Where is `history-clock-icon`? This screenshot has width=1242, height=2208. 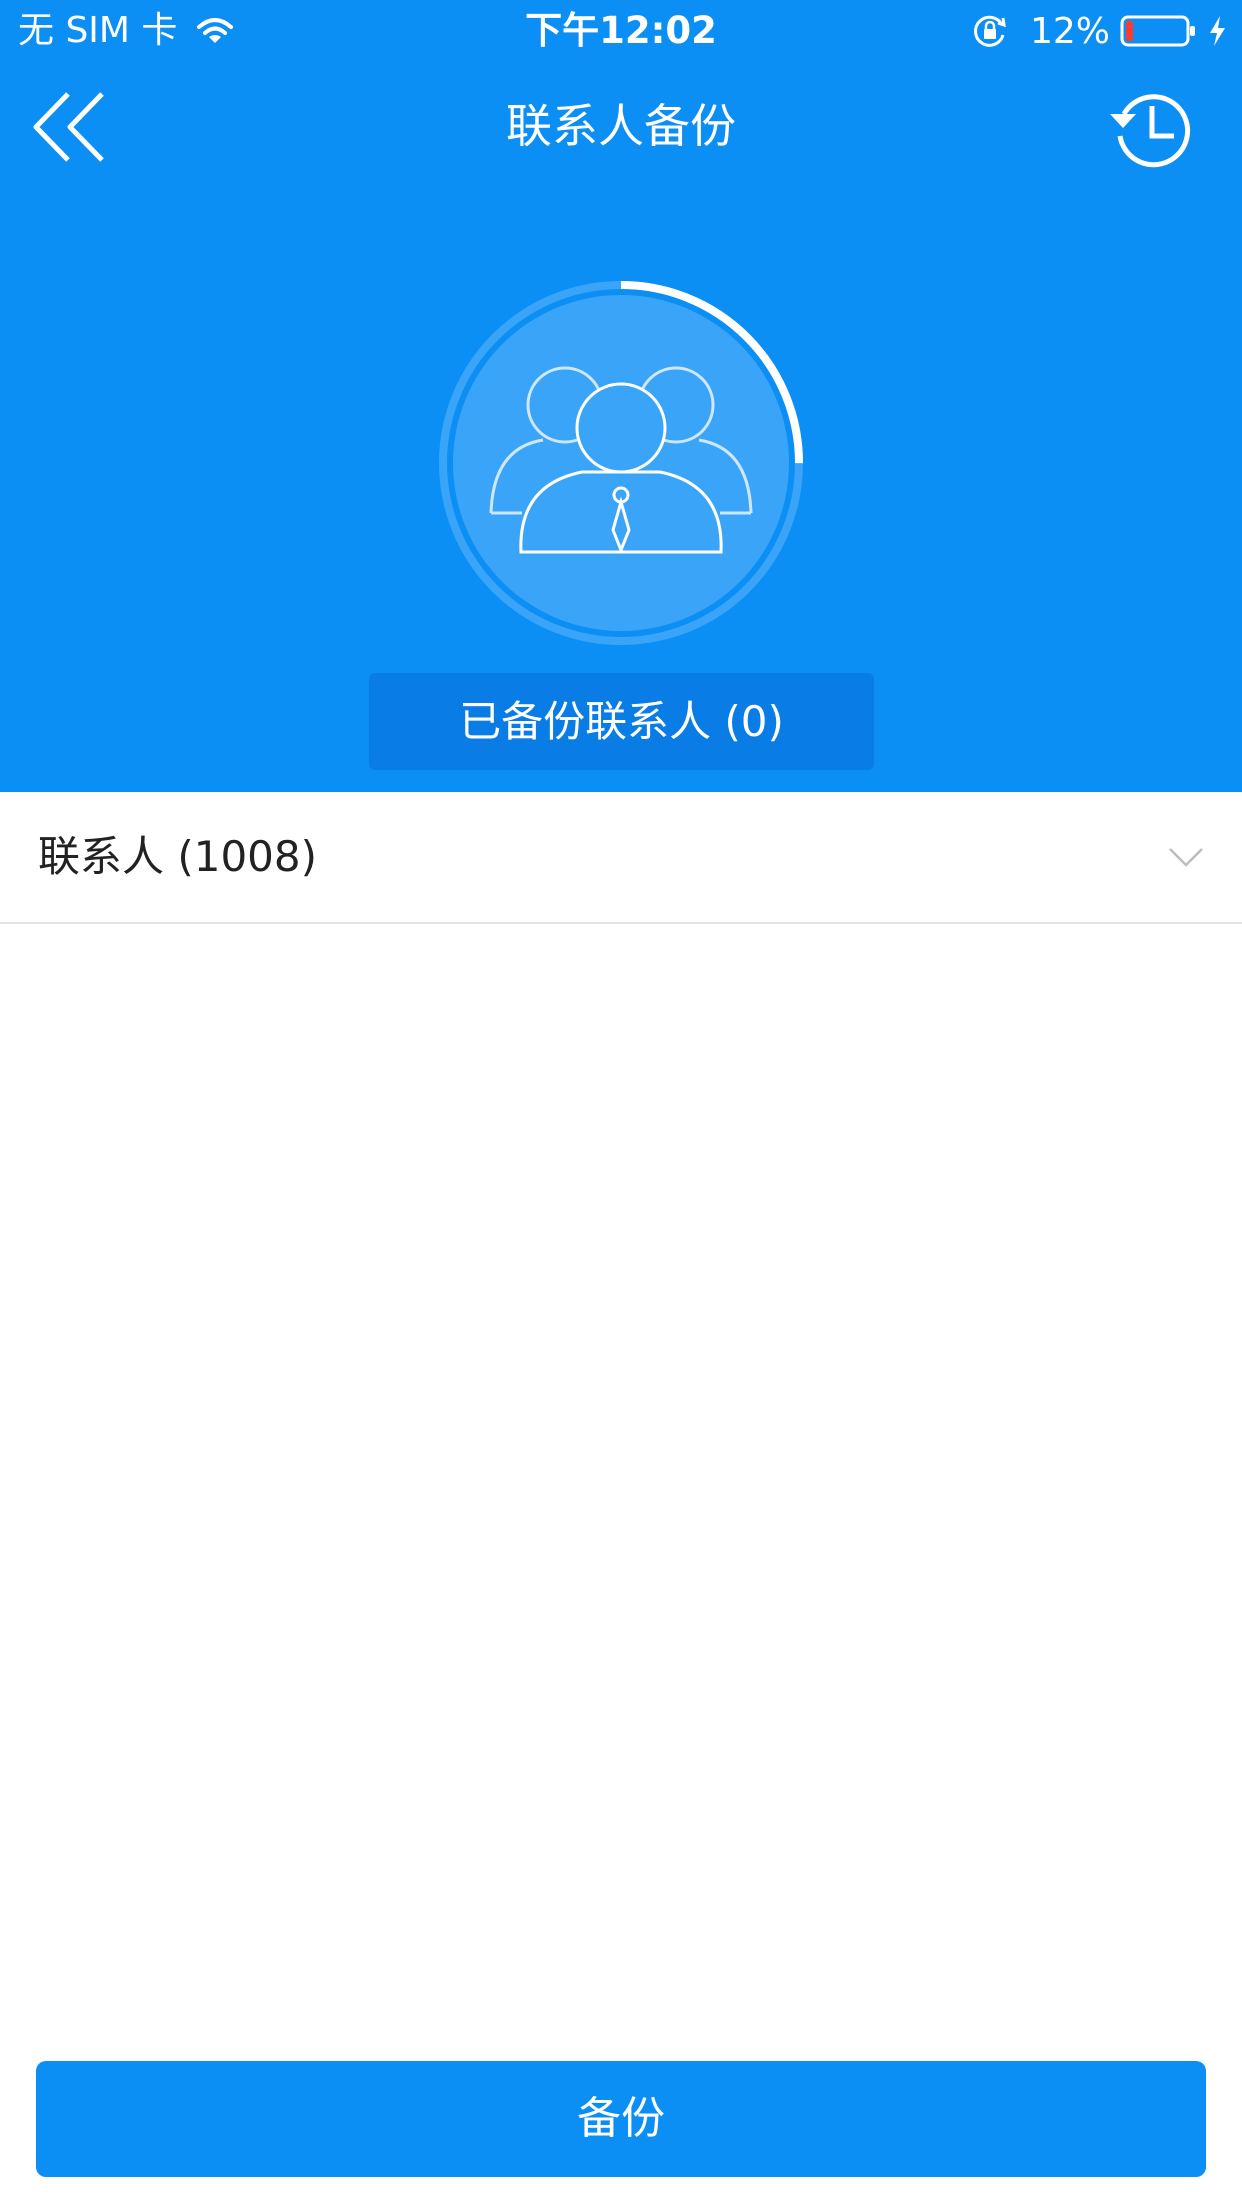
history-clock-icon is located at coordinates (1150, 131).